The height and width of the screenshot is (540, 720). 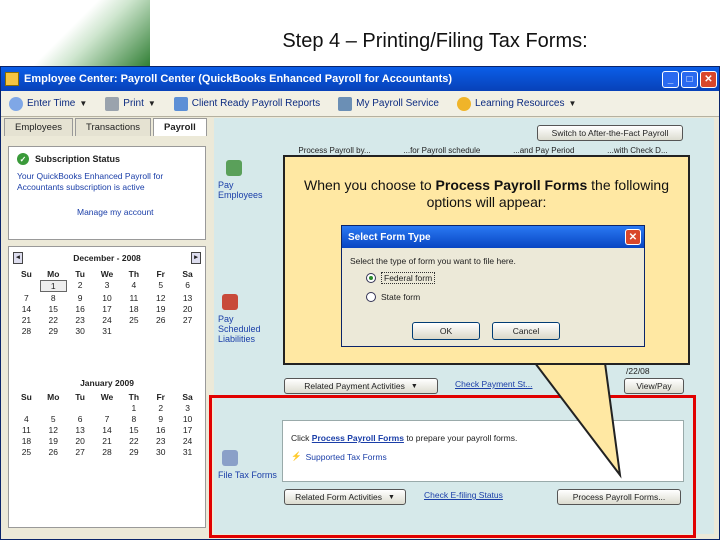 I want to click on enter-time-button: Enter Time ▼, so click(x=48, y=103).